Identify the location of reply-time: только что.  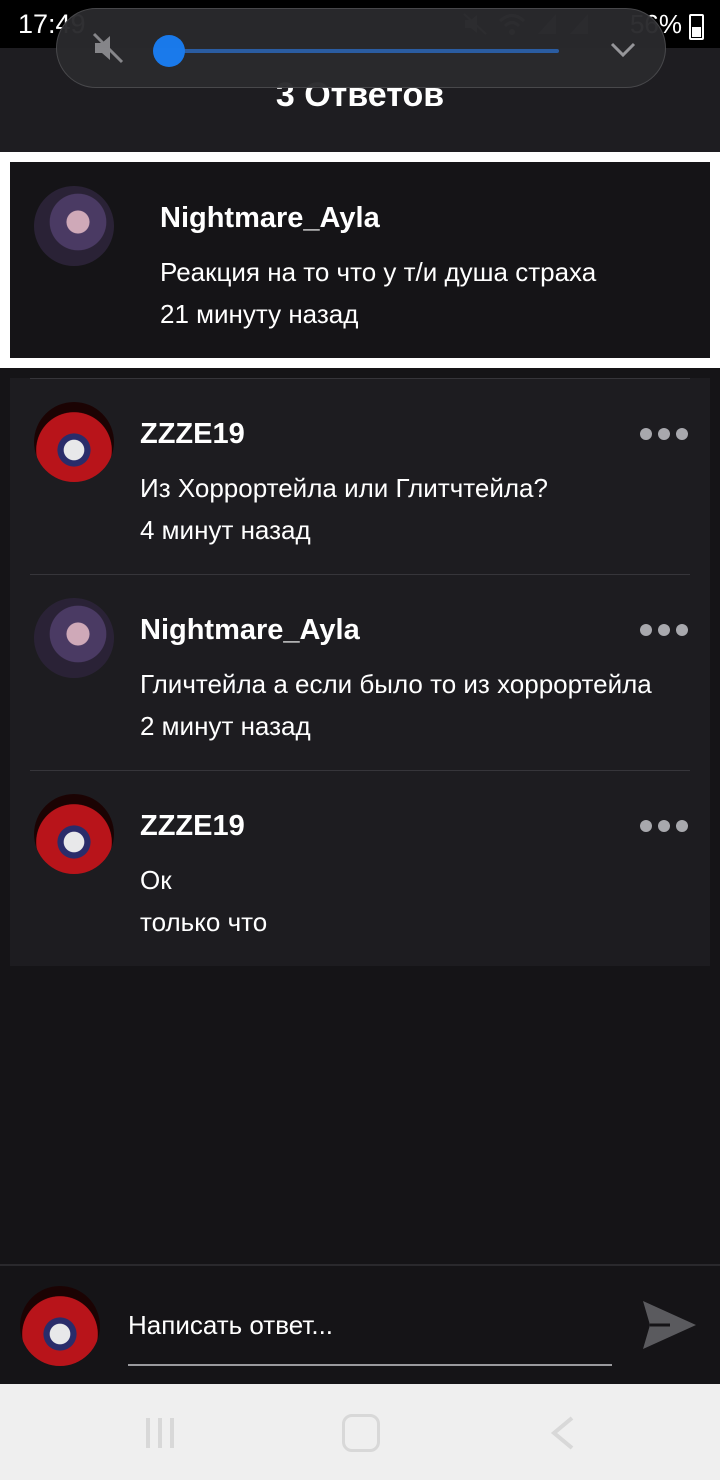
(204, 922).